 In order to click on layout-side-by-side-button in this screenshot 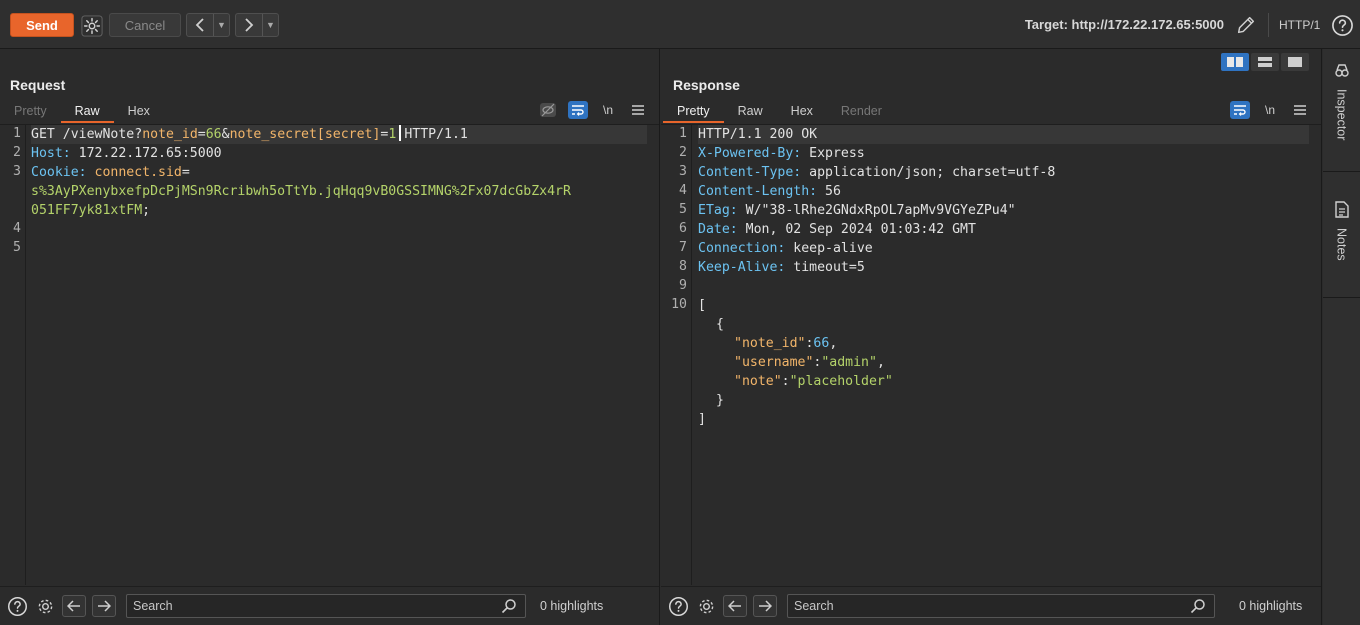, I will do `click(1235, 62)`.